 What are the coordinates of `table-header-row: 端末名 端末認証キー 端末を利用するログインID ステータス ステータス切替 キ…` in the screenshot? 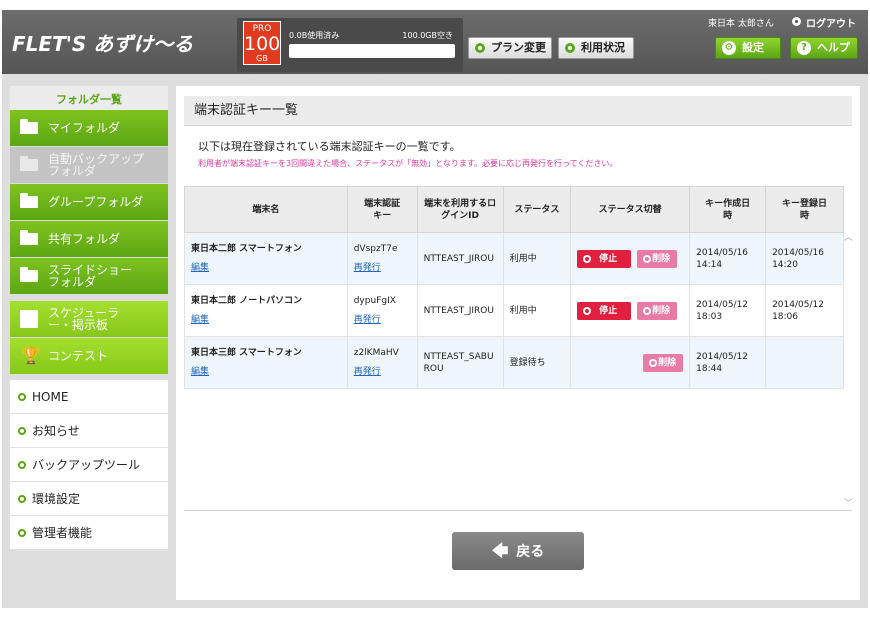 It's located at (514, 209).